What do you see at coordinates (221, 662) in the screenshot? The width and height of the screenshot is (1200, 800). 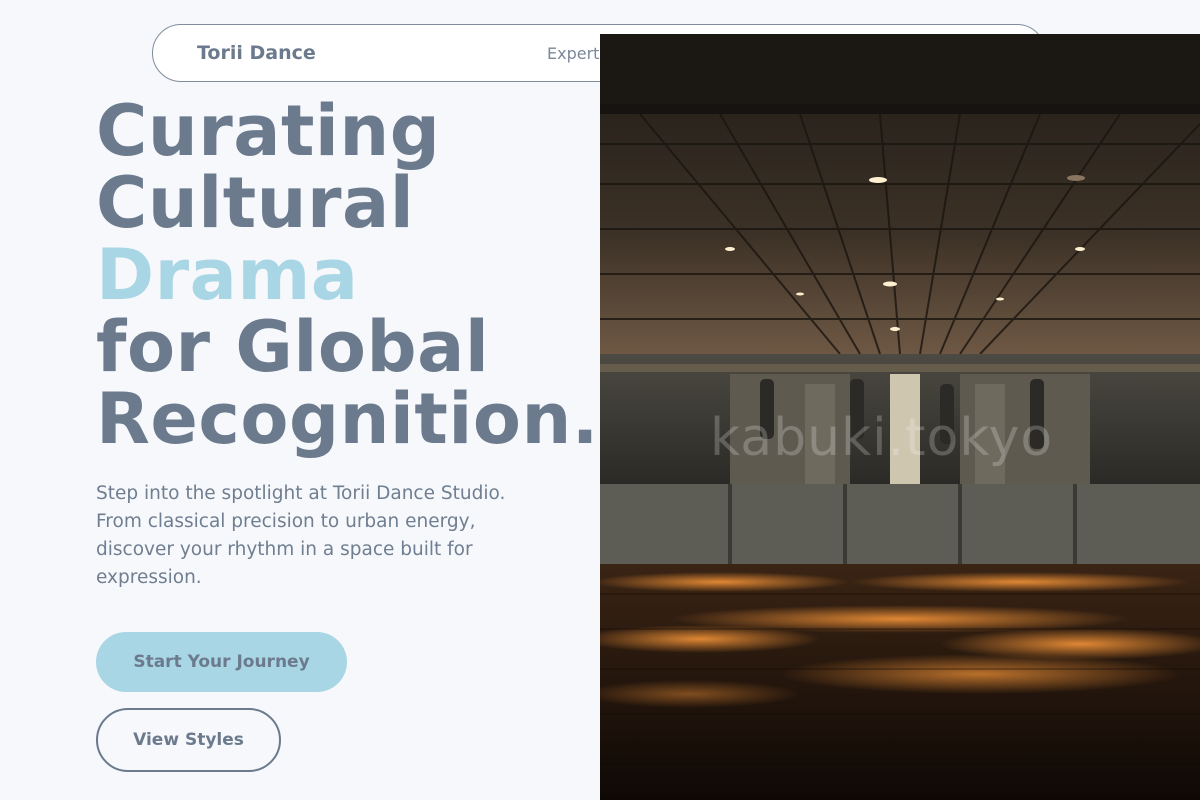 I see `start-journey-button: Start Your Journey` at bounding box center [221, 662].